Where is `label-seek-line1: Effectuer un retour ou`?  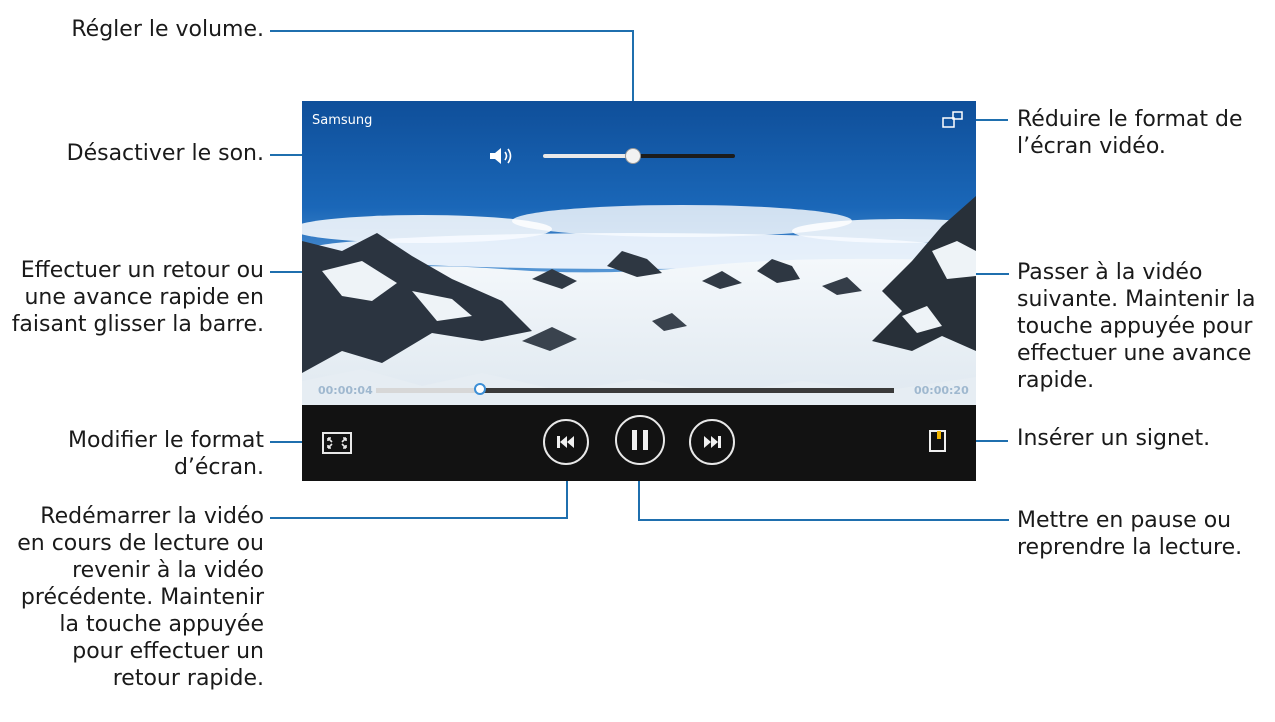 label-seek-line1: Effectuer un retour ou is located at coordinates (142, 270).